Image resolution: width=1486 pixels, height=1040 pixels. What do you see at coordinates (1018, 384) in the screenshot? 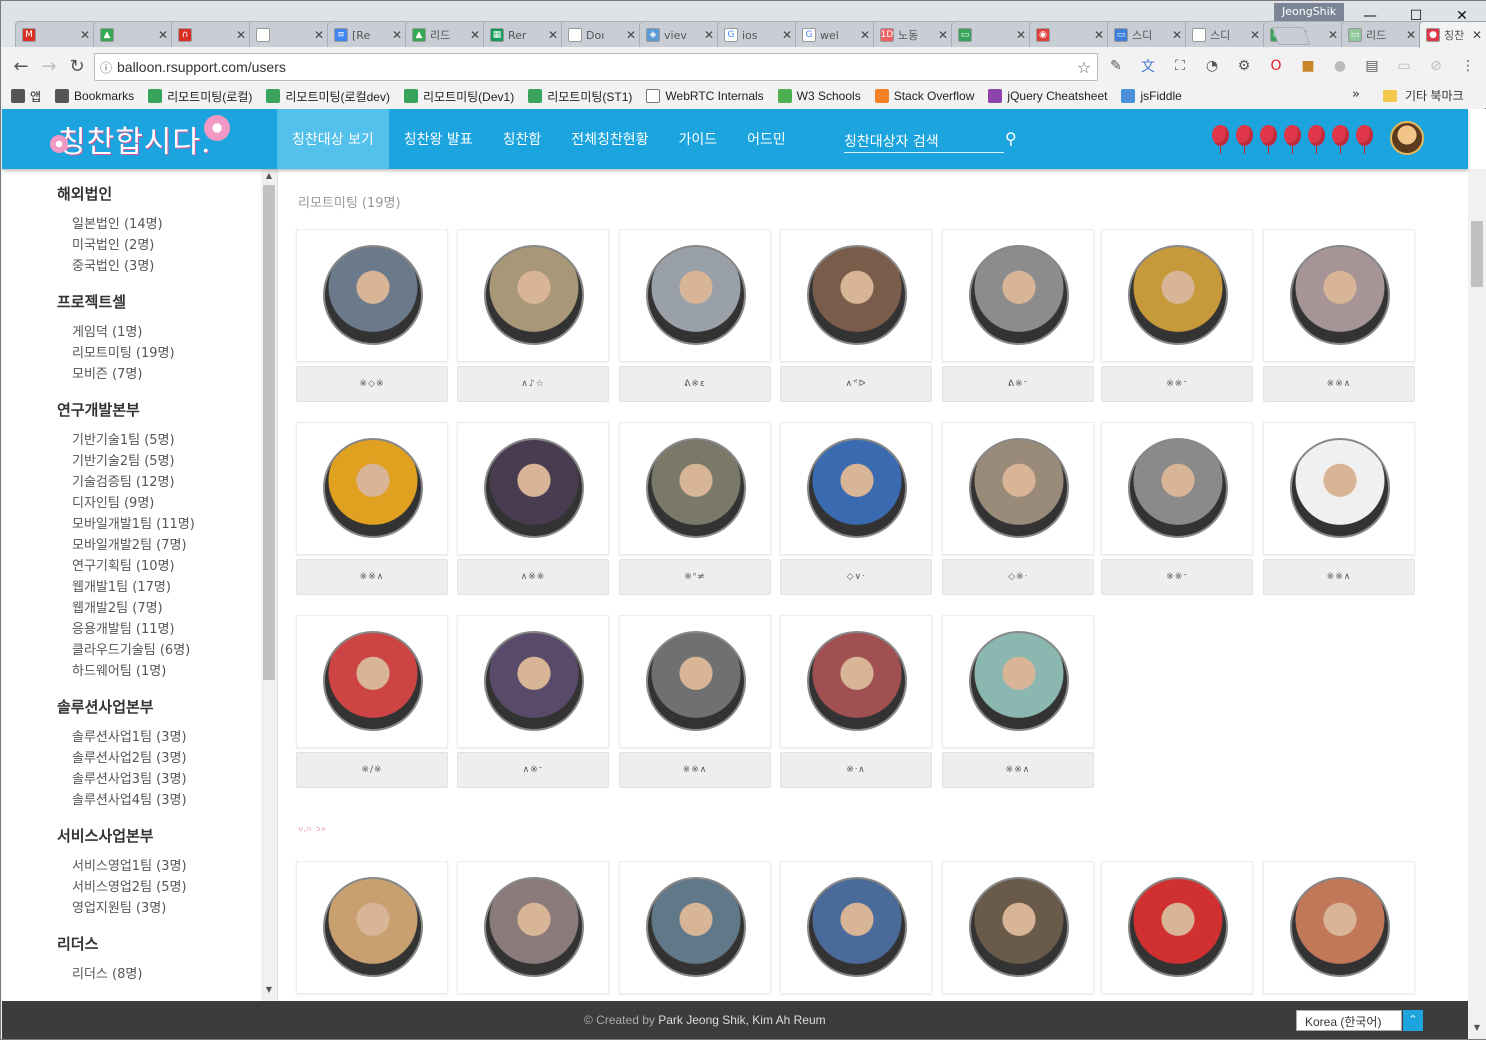
I see `user-name-button: ᕕ※ᐨ` at bounding box center [1018, 384].